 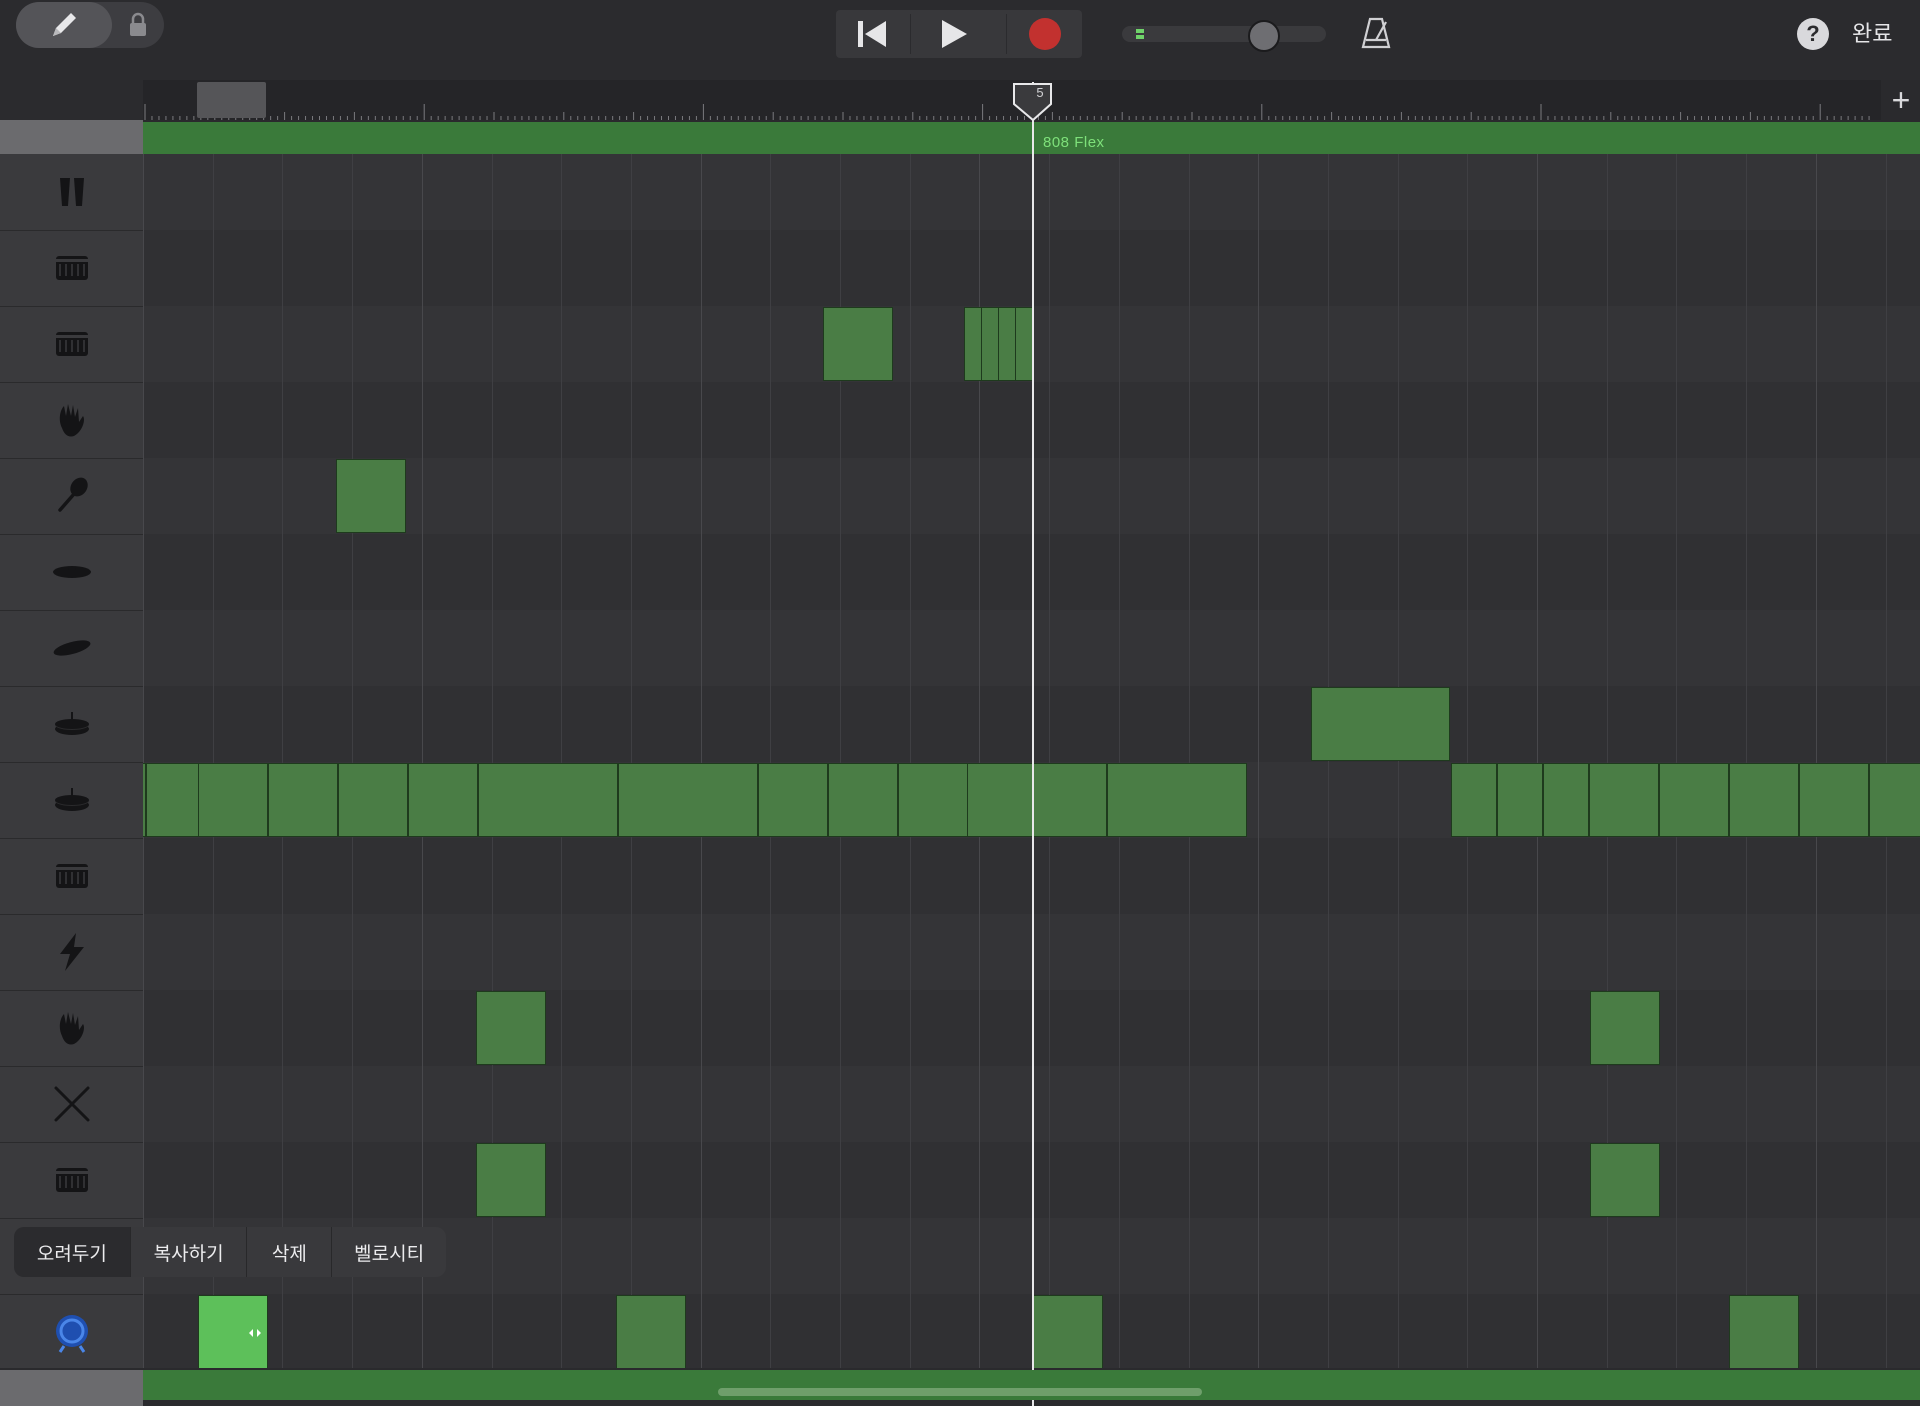 I want to click on volume-knob, so click(x=1264, y=36).